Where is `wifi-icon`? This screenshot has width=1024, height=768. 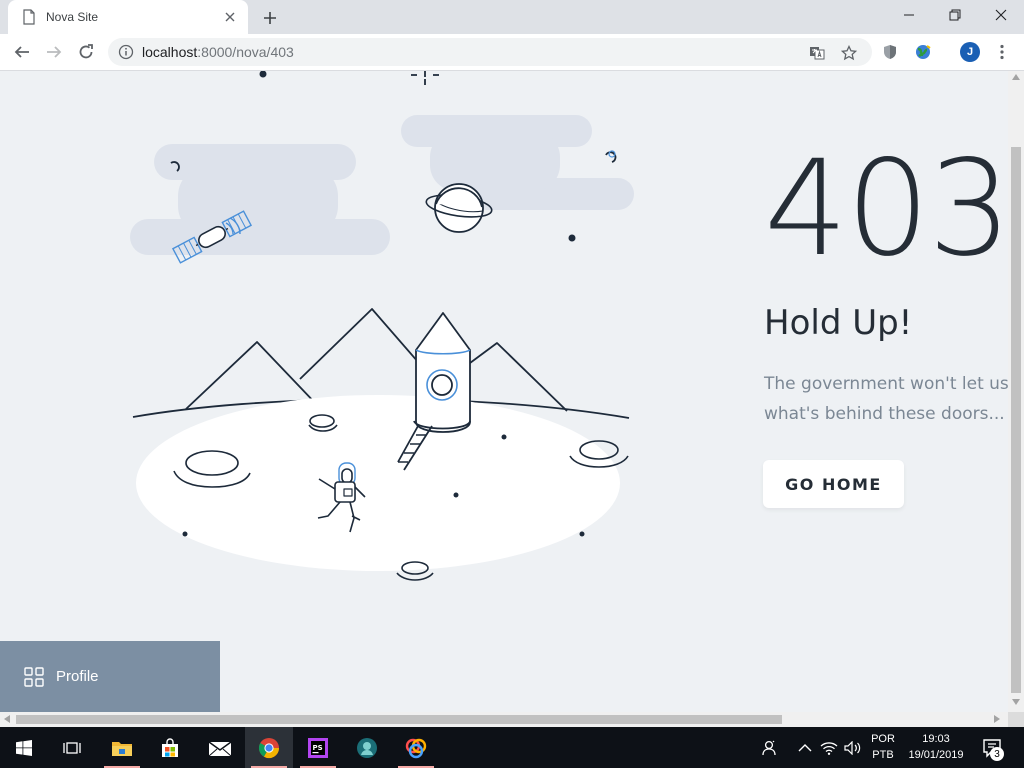
wifi-icon is located at coordinates (829, 748).